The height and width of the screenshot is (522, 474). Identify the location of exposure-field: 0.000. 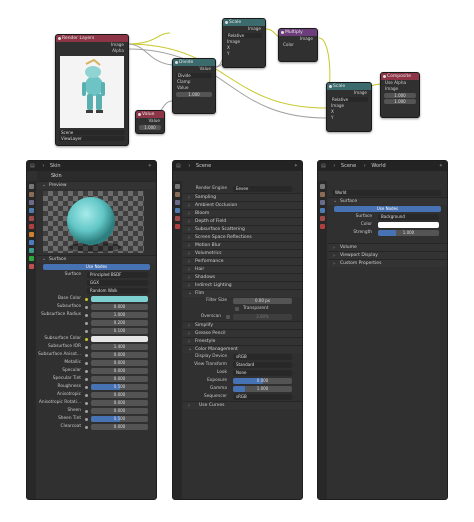
(262, 381).